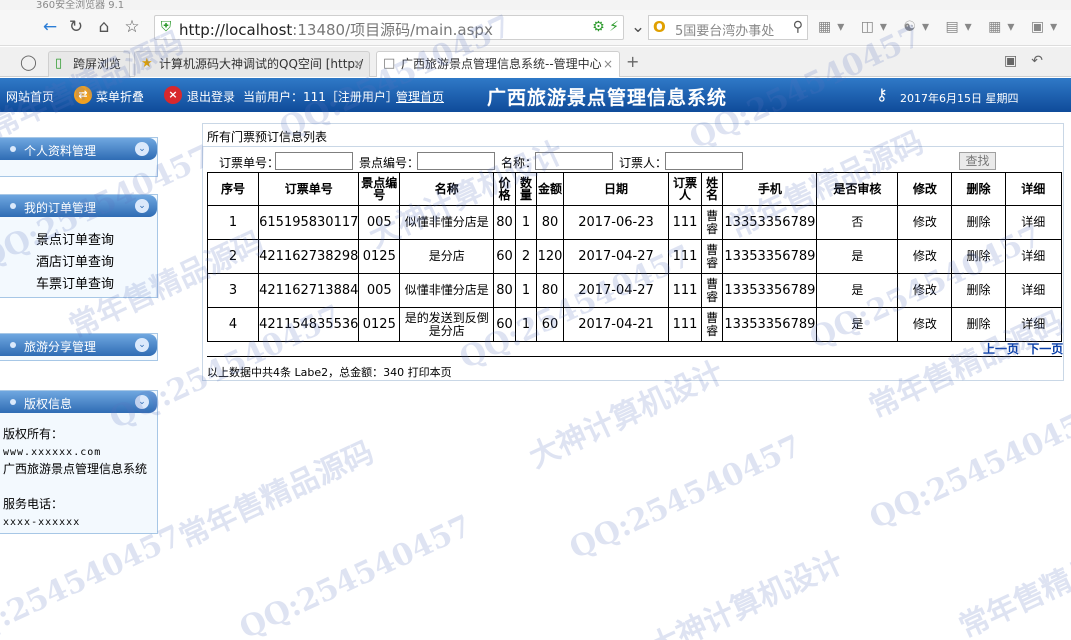  I want to click on search-text: 5国要台湾办事处, so click(724, 29).